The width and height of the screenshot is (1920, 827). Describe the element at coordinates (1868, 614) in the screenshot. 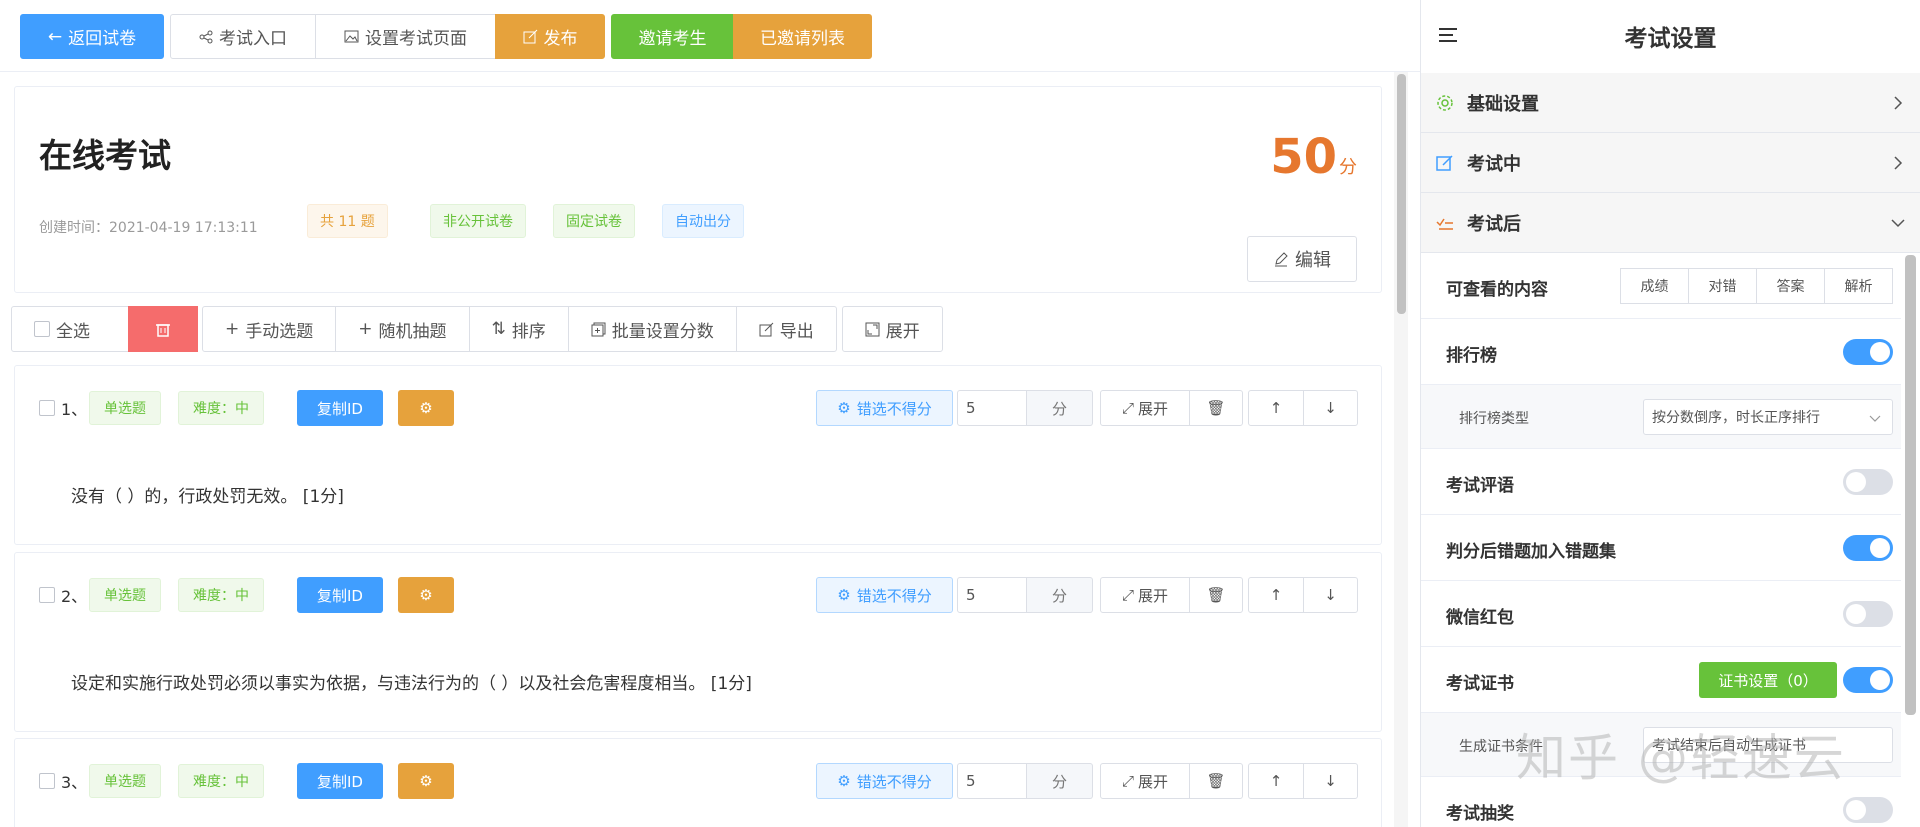

I see `red-packet-toggle` at that location.